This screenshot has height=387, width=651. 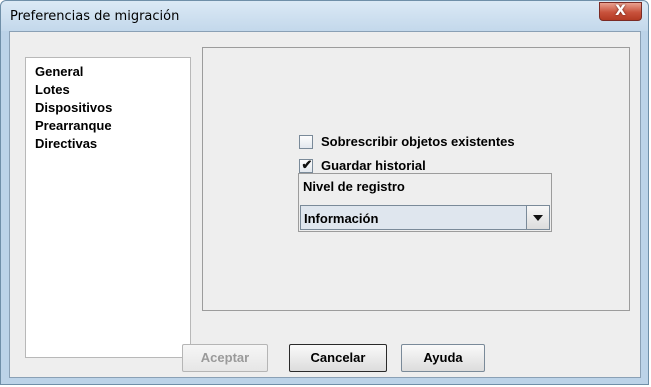 I want to click on category-item-general: General, so click(x=108, y=72).